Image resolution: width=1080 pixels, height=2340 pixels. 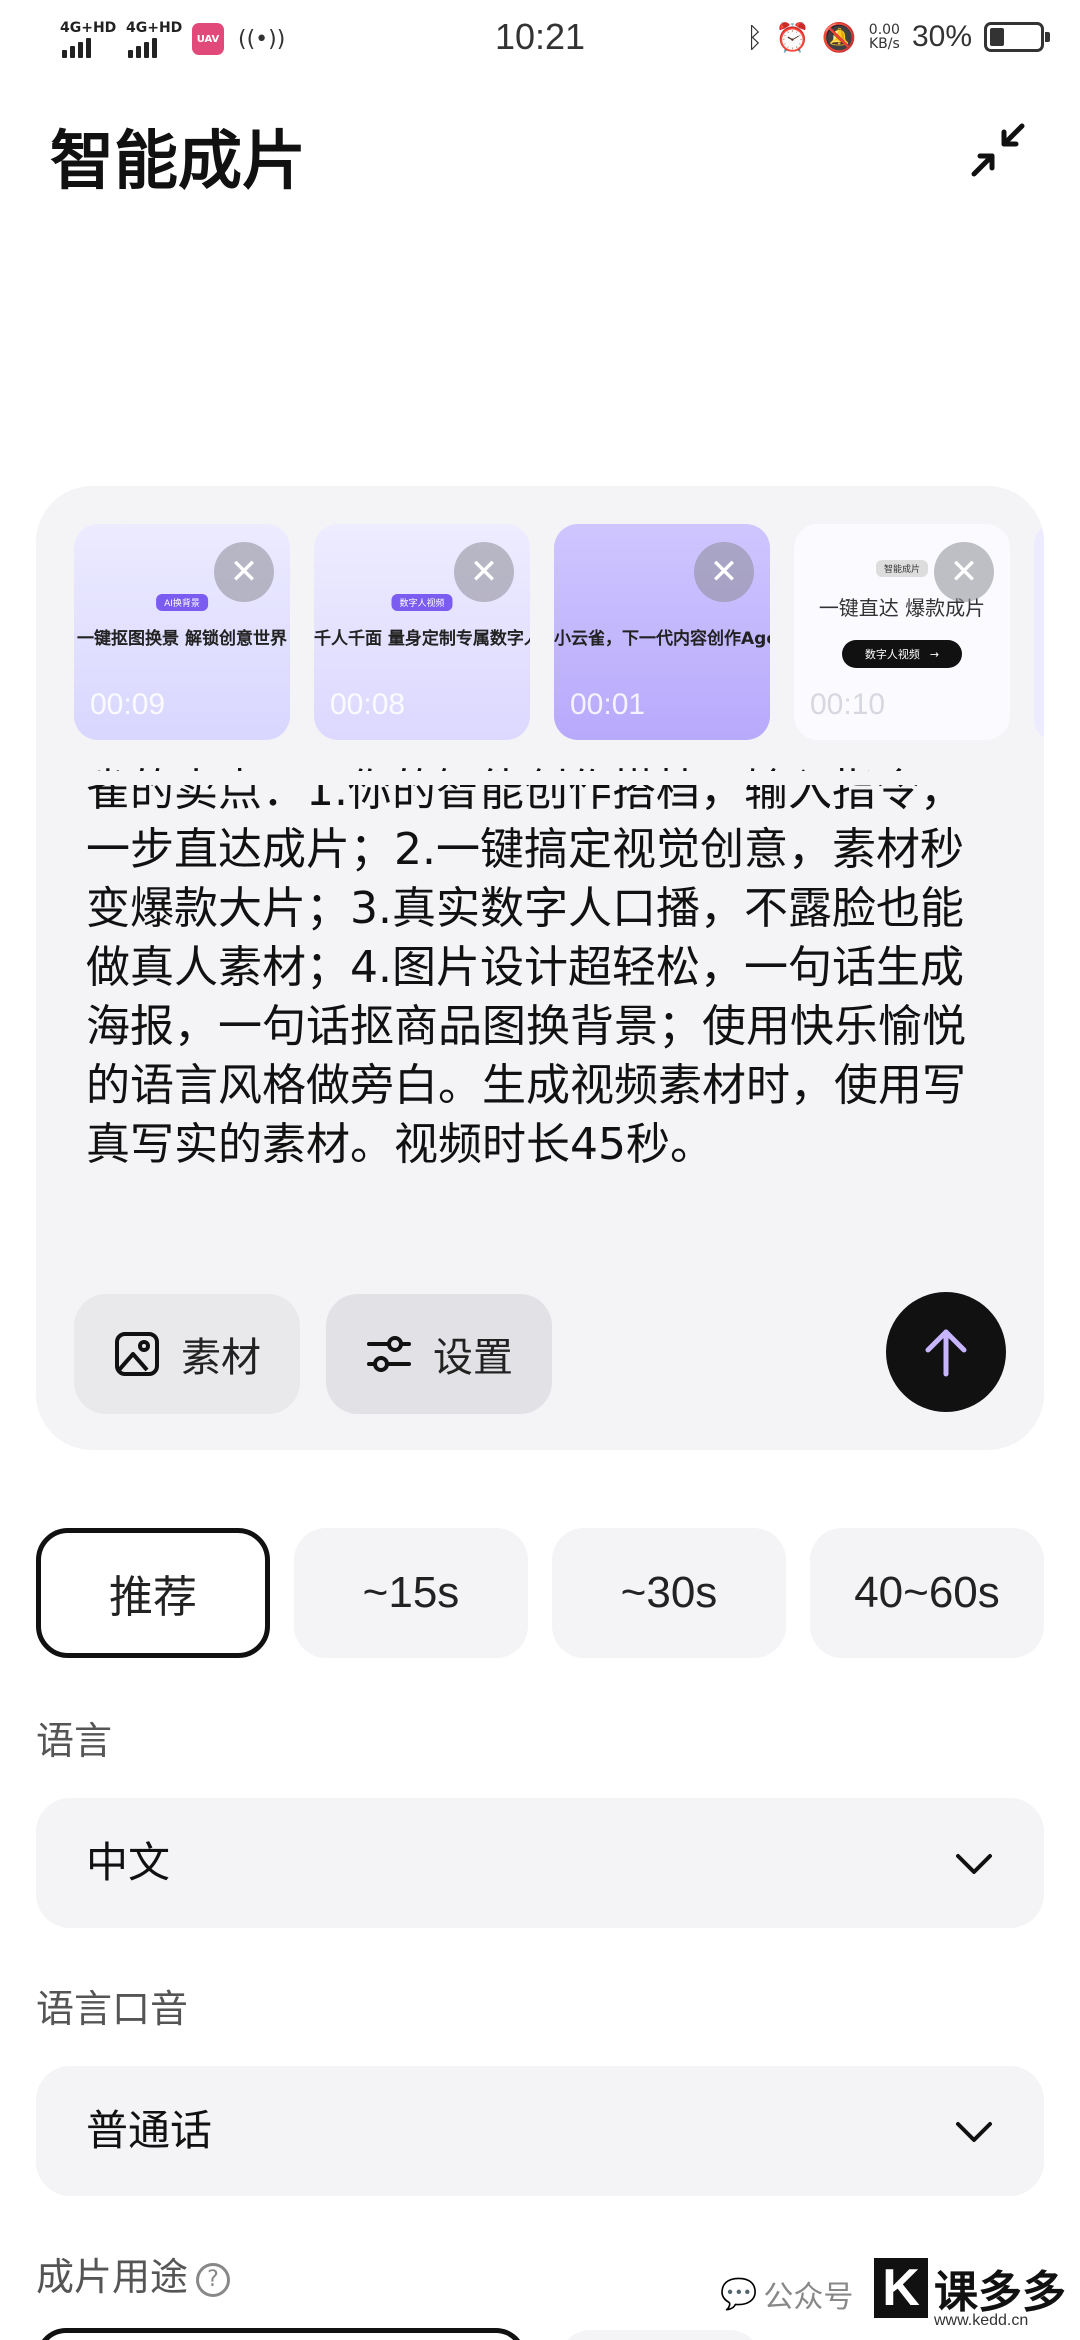 I want to click on thumbnail-tag: AI换背景, so click(x=182, y=602).